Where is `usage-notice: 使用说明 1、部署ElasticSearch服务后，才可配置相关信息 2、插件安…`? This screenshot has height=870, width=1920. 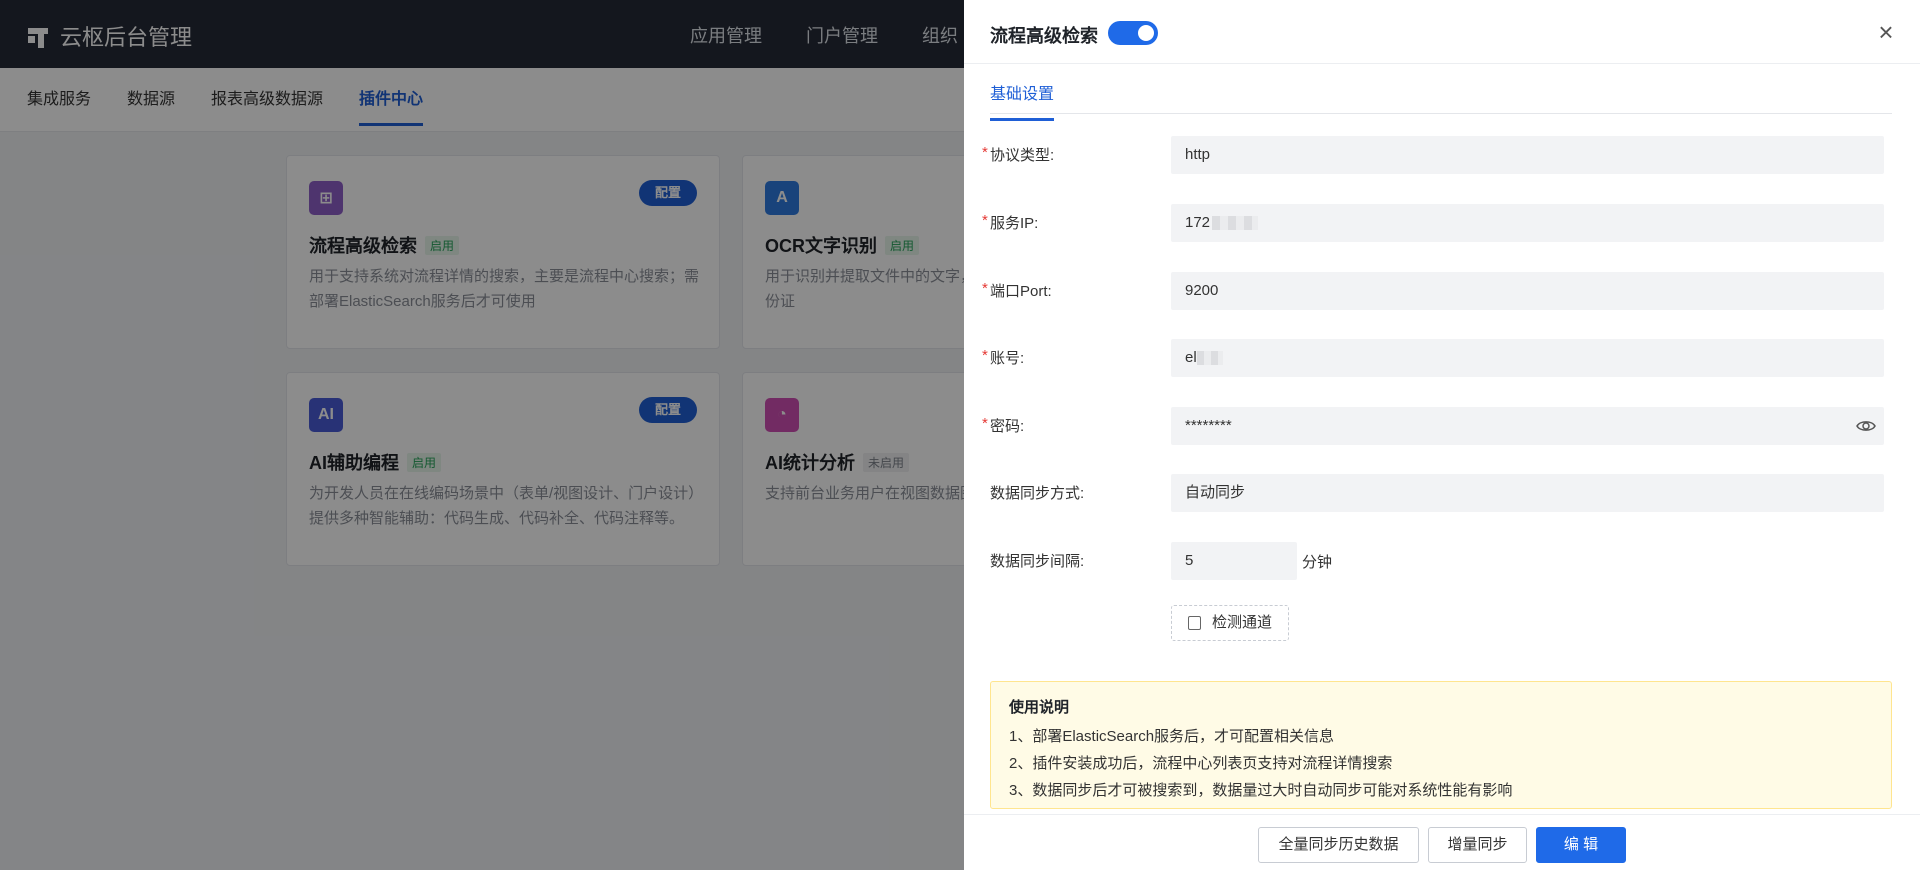 usage-notice: 使用说明 1、部署ElasticSearch服务后，才可配置相关信息 2、插件安… is located at coordinates (1441, 745).